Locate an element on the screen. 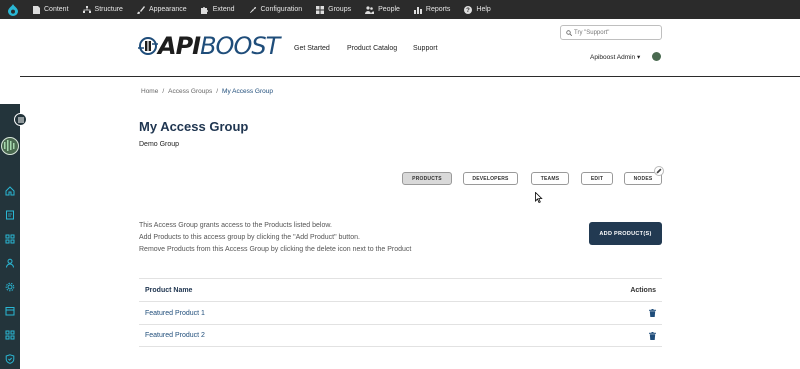 This screenshot has width=800, height=369. toolbar-item-label: Appearance is located at coordinates (167, 9).